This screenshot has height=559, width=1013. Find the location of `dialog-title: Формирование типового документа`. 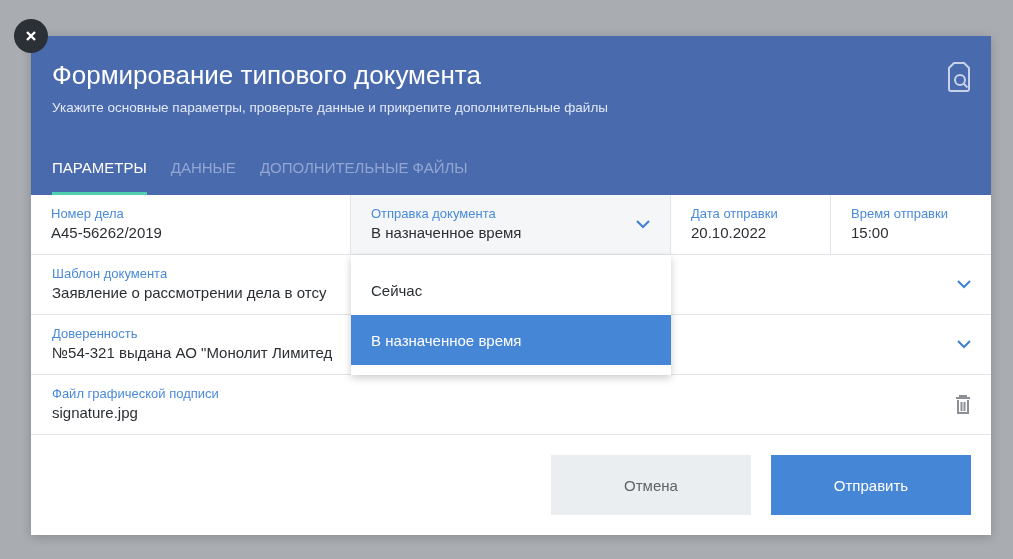

dialog-title: Формирование типового документа is located at coordinates (267, 75).